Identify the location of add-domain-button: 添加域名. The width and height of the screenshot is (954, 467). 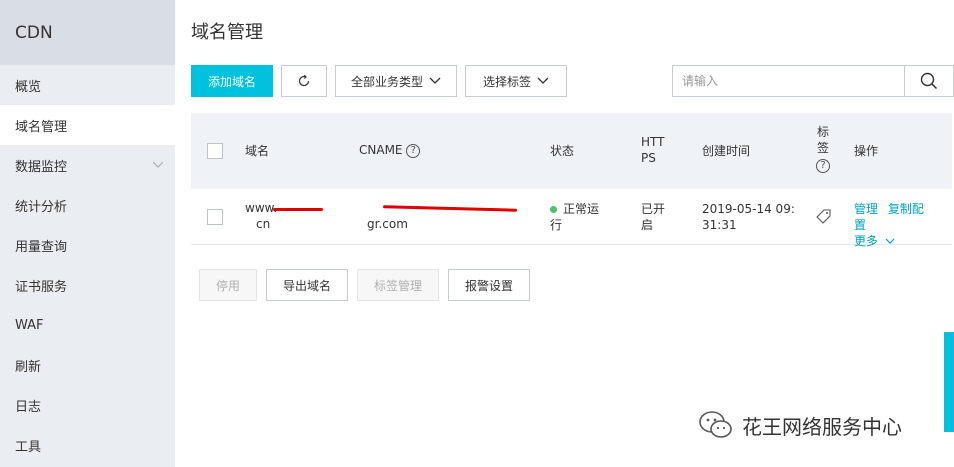
(232, 81).